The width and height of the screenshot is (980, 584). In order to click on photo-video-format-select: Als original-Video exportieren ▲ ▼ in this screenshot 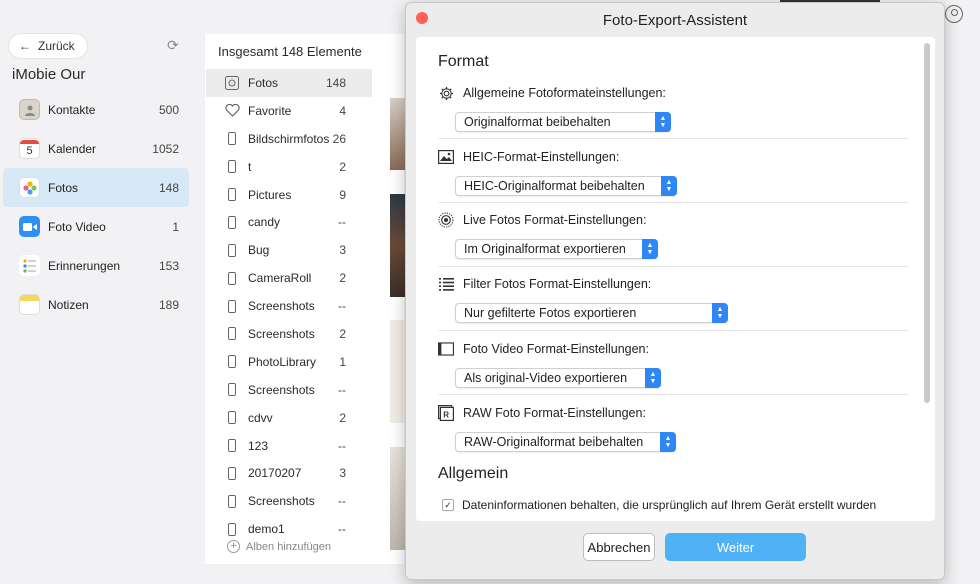, I will do `click(558, 378)`.